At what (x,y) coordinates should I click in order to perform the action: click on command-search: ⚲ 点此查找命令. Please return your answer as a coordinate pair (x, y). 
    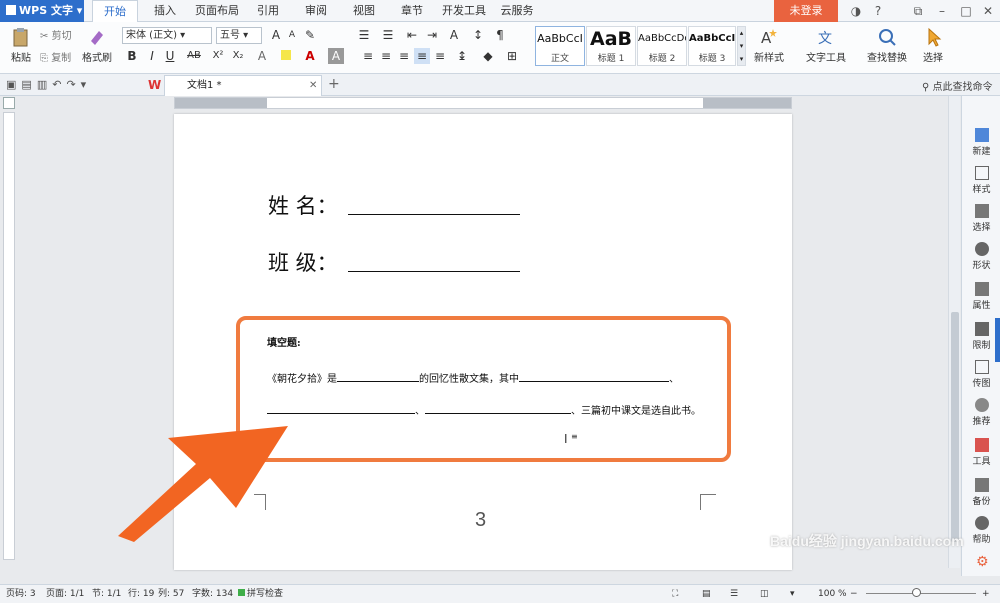
    Looking at the image, I should click on (957, 85).